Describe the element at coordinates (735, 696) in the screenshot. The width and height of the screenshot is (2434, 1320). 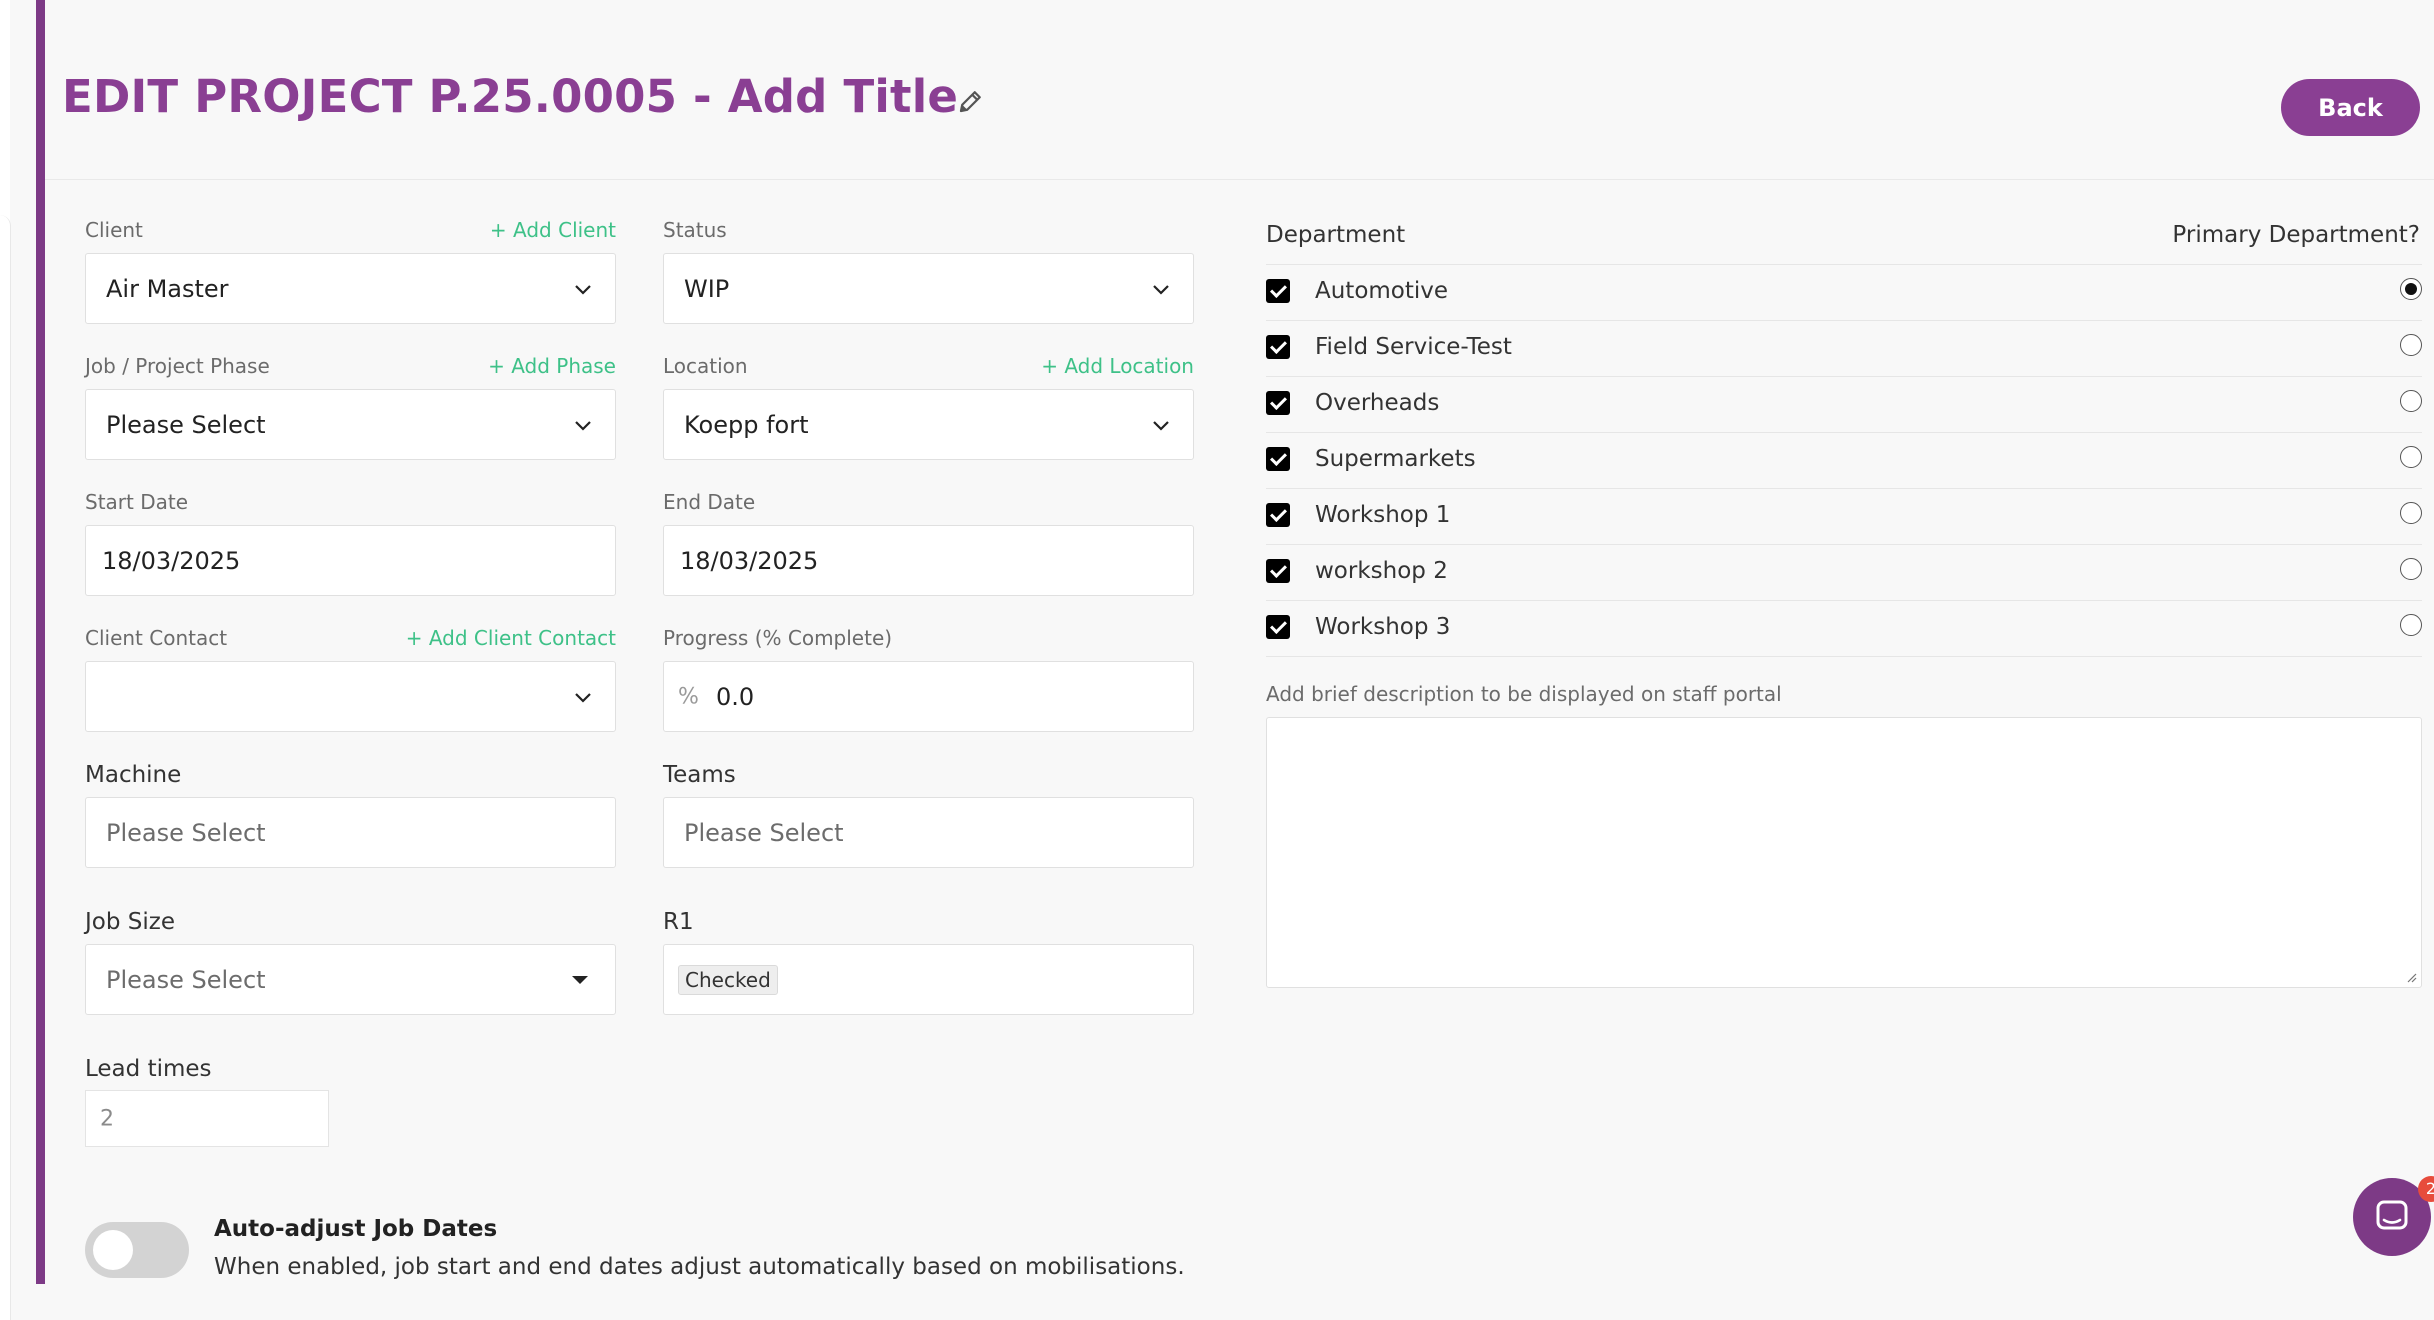
I see `progress-value: 0.0` at that location.